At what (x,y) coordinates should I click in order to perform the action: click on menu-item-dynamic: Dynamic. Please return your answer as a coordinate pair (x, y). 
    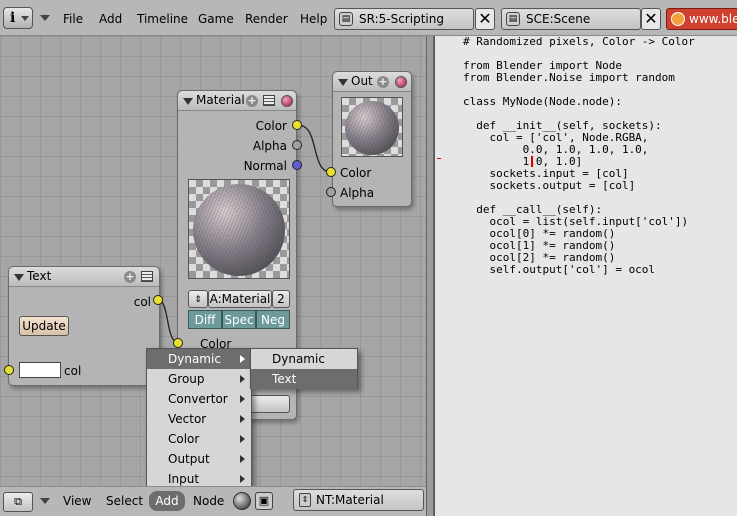
    Looking at the image, I should click on (199, 359).